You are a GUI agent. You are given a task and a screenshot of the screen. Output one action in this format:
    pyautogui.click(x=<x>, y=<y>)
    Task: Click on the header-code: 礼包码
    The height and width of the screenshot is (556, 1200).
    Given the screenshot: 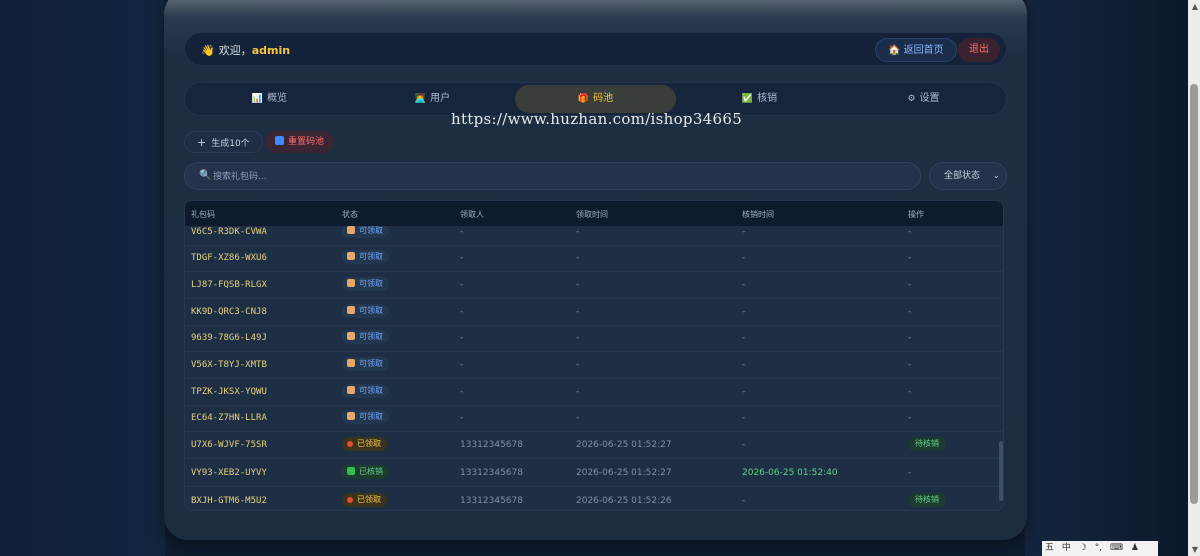 What is the action you would take?
    pyautogui.click(x=203, y=214)
    